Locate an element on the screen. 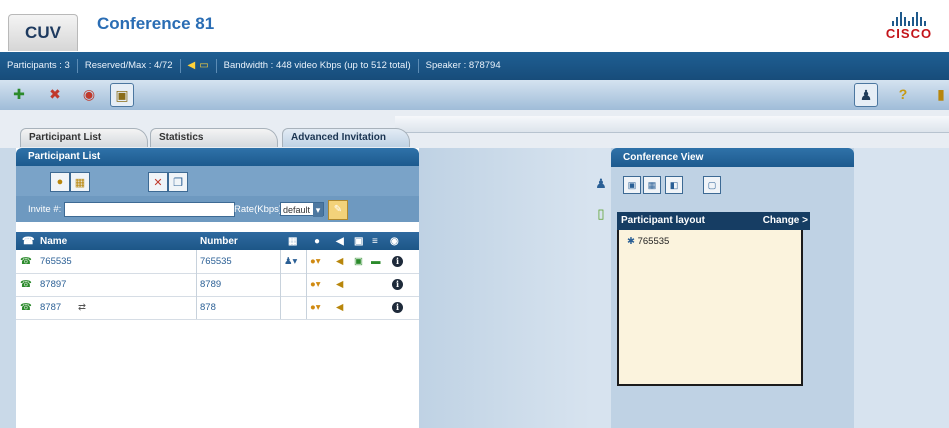  layout-entry: ✱ 765535 is located at coordinates (648, 241).